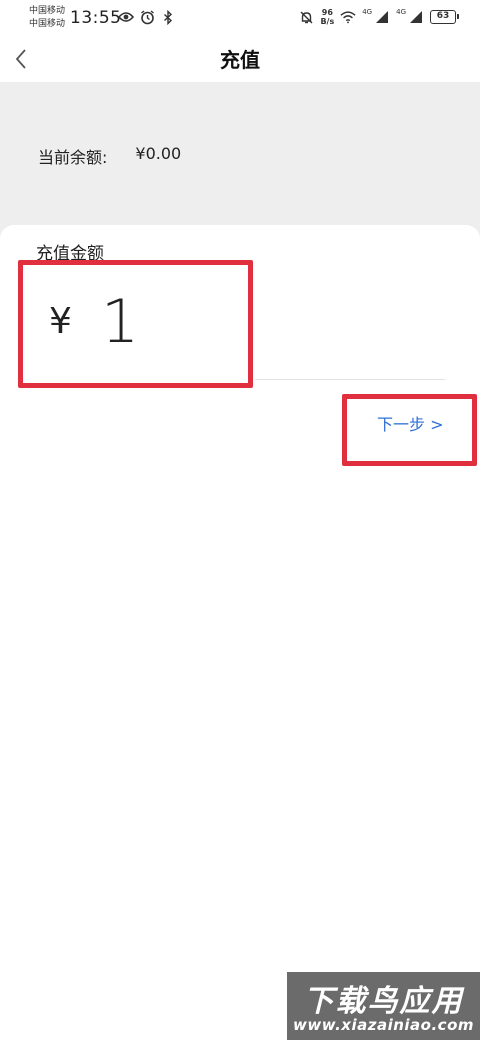  I want to click on amount-input-highlight: ¥ 1, so click(135, 324).